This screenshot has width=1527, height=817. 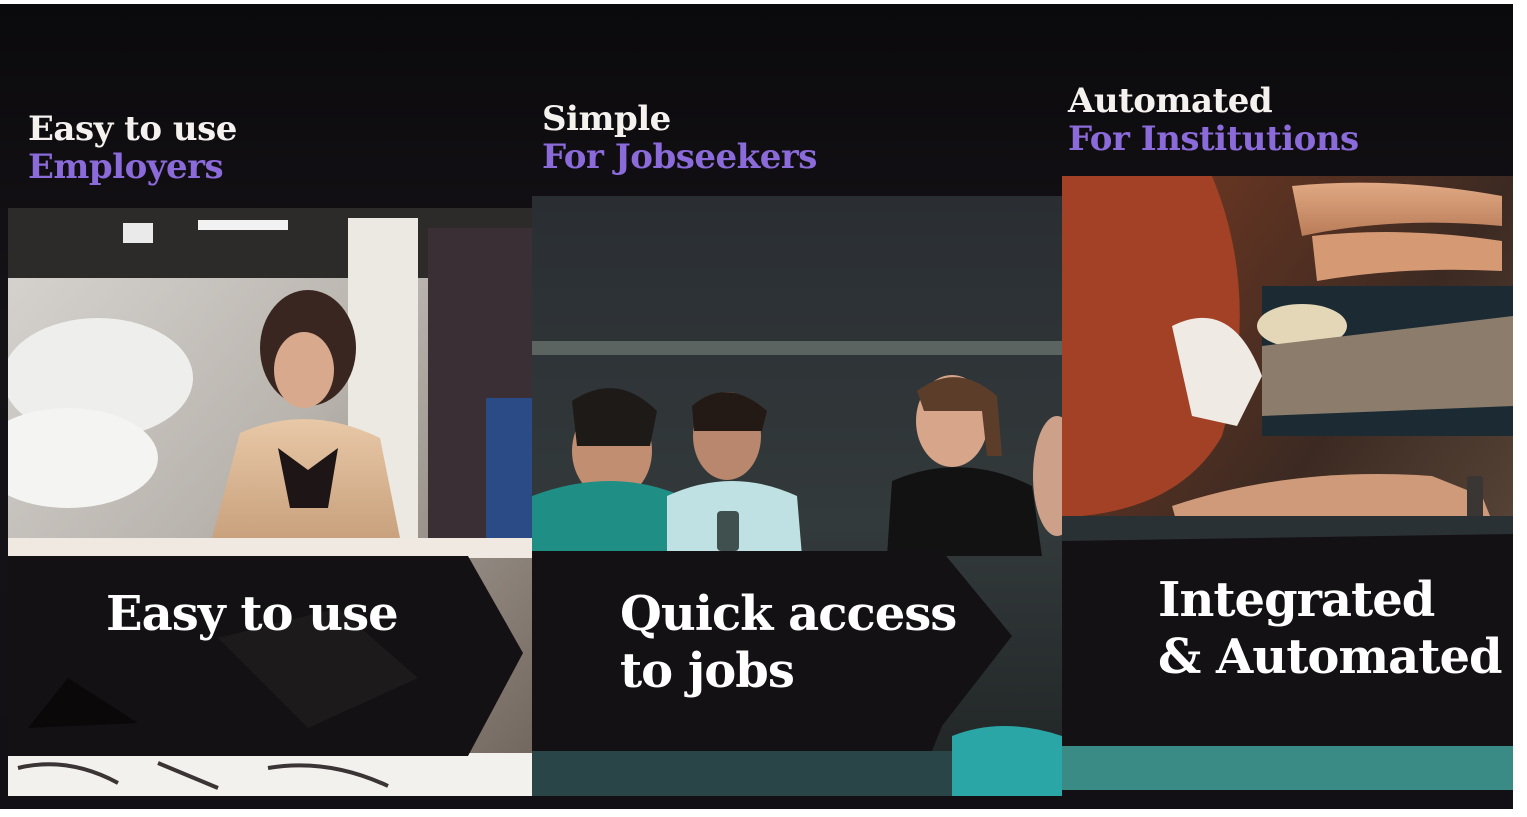 What do you see at coordinates (1170, 101) in the screenshot?
I see `institutions-heading: Automated` at bounding box center [1170, 101].